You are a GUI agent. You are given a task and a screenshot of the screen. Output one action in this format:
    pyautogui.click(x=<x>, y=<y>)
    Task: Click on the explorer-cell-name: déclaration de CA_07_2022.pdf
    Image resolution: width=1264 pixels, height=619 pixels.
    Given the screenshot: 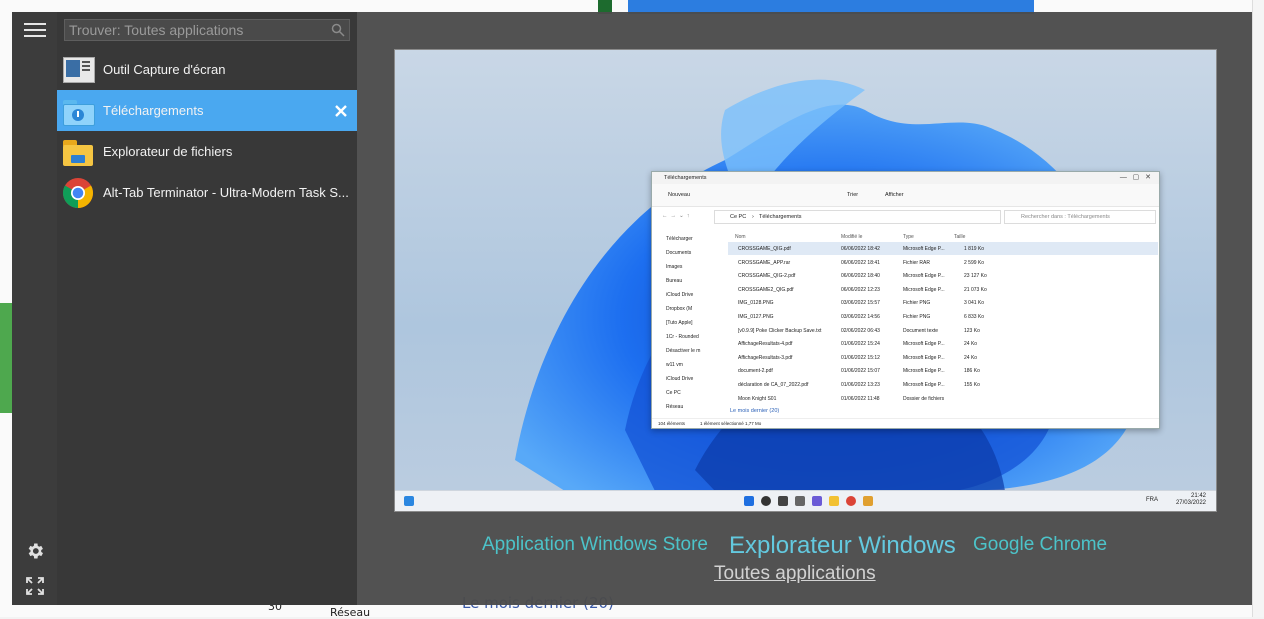 What is the action you would take?
    pyautogui.click(x=773, y=385)
    